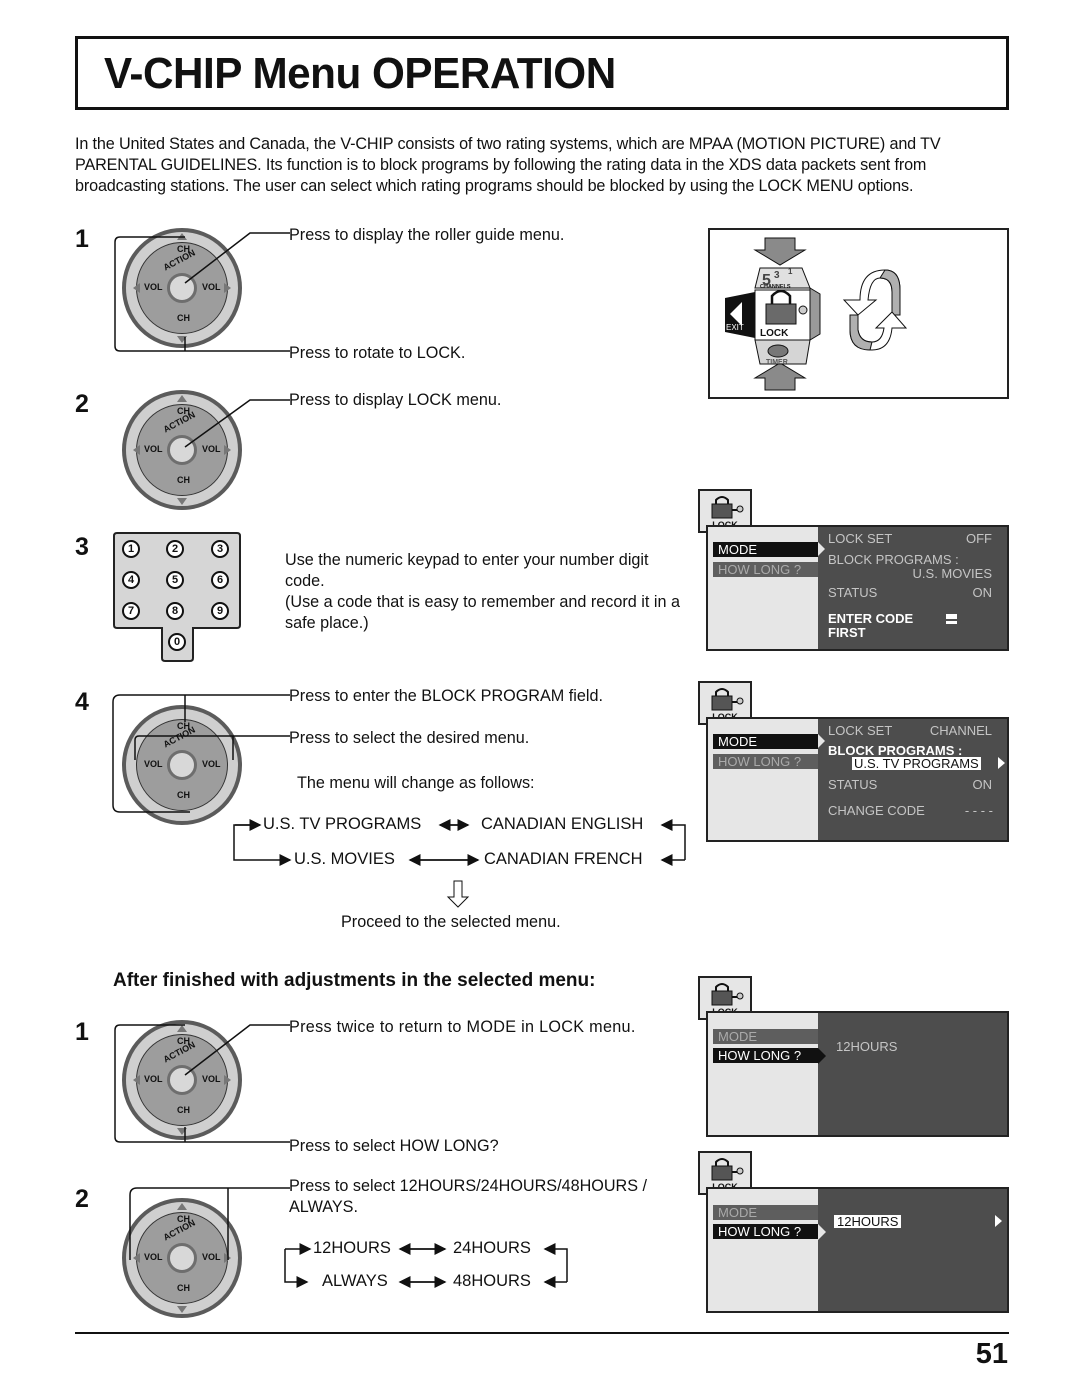  Describe the element at coordinates (916, 763) in the screenshot. I see `block-programs-value: U.S. TV PROGRAMS` at that location.